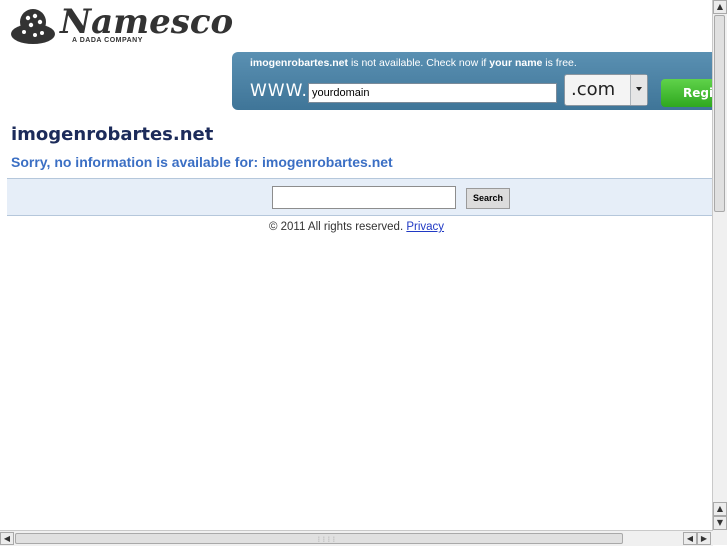 The image size is (727, 546). What do you see at coordinates (112, 134) in the screenshot?
I see `page-title: imogenrobartes.net` at bounding box center [112, 134].